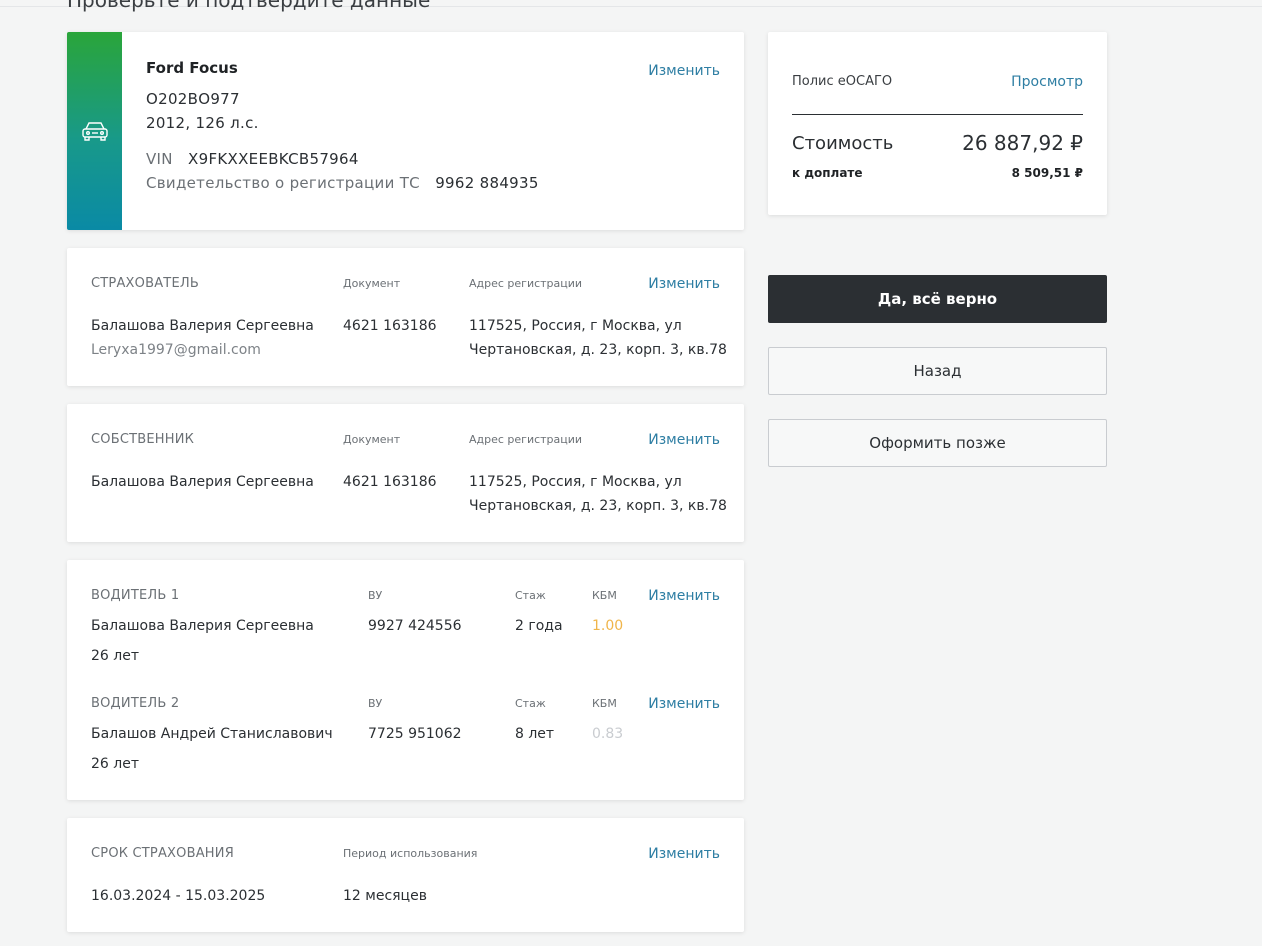  I want to click on term-period-label: Период использования, so click(410, 853).